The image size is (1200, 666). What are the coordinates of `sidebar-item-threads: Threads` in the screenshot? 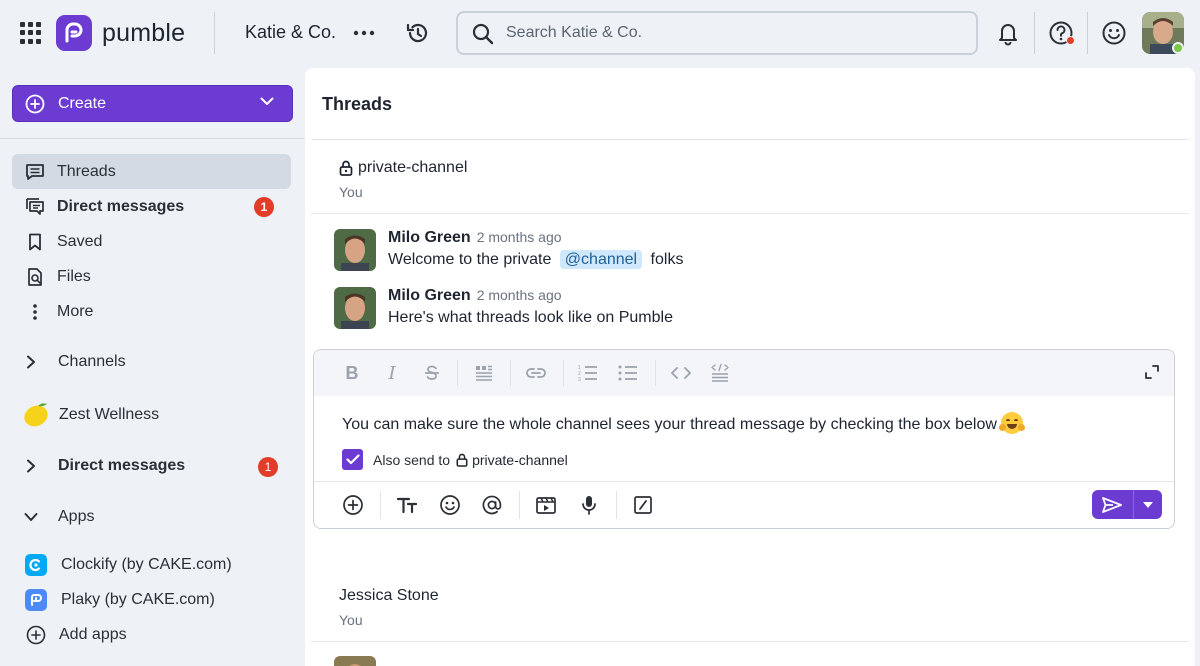 It's located at (151, 171).